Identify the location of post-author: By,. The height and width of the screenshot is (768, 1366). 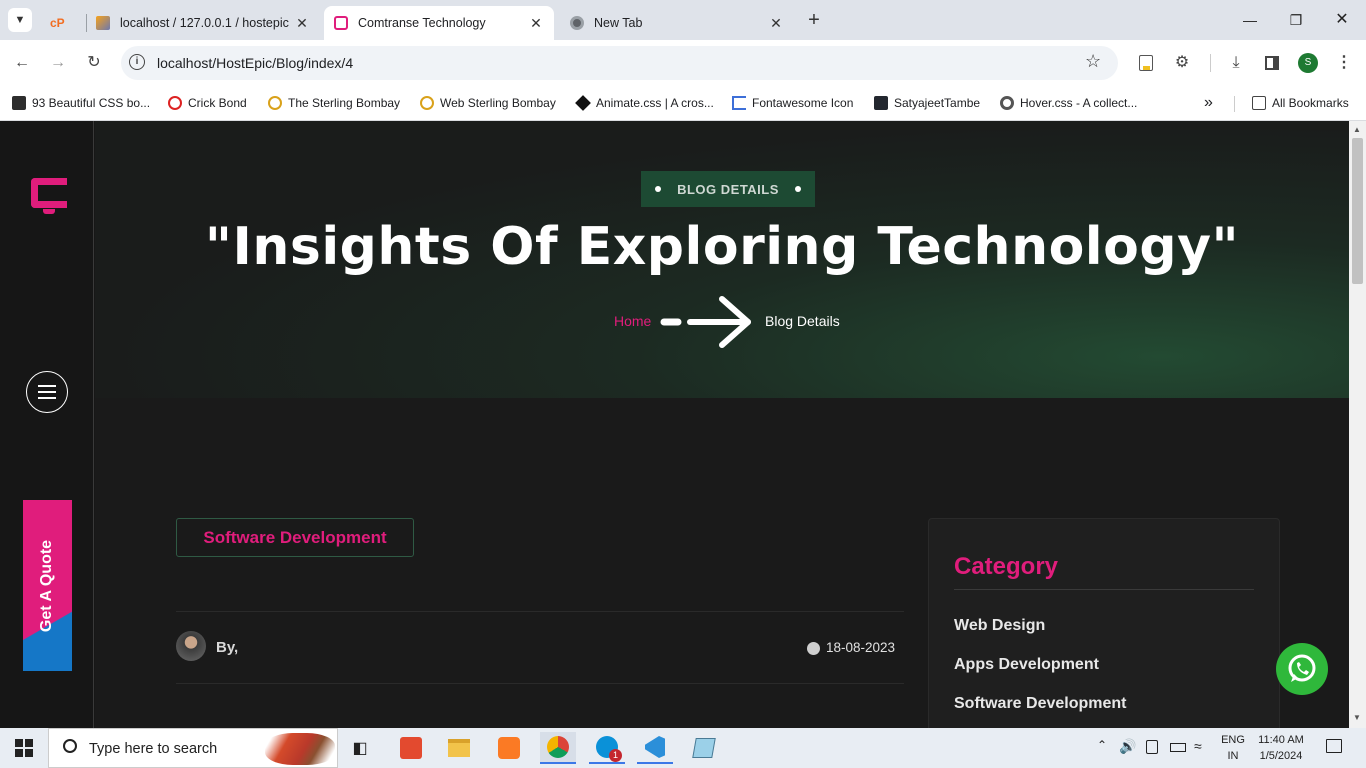
(227, 647).